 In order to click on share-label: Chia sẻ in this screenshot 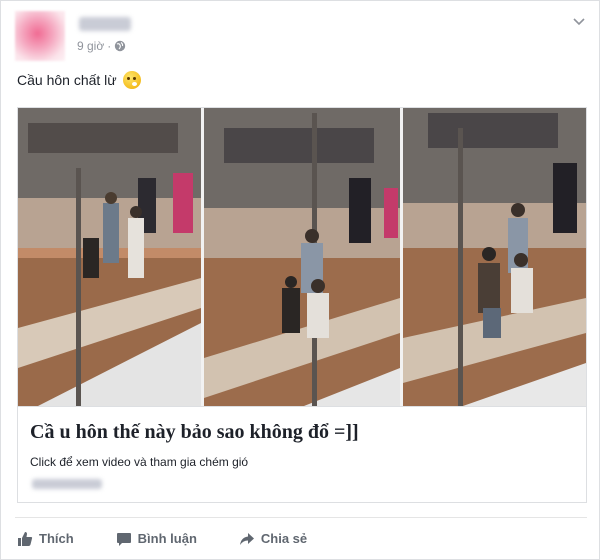, I will do `click(284, 538)`.